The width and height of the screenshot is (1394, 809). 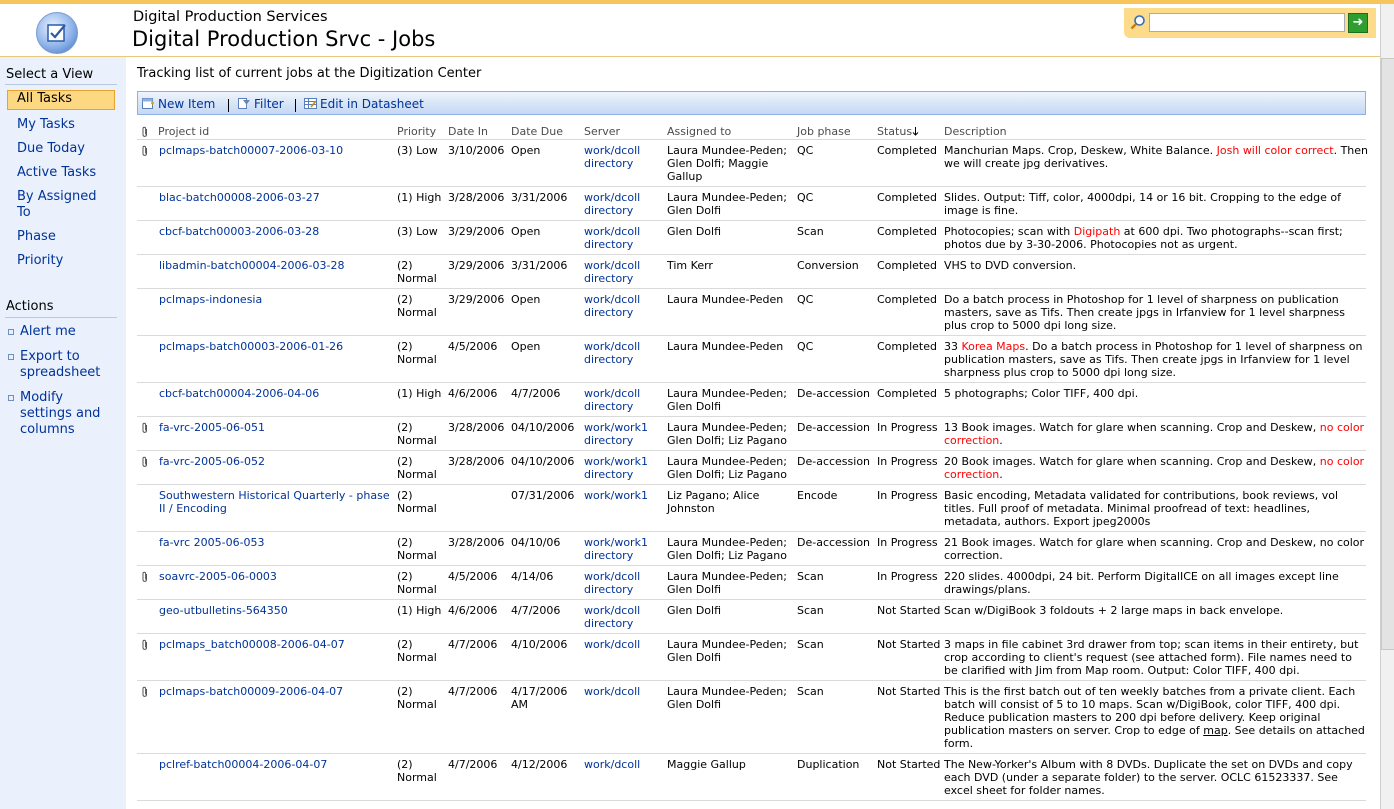 What do you see at coordinates (1137, 22) in the screenshot?
I see `search-icon` at bounding box center [1137, 22].